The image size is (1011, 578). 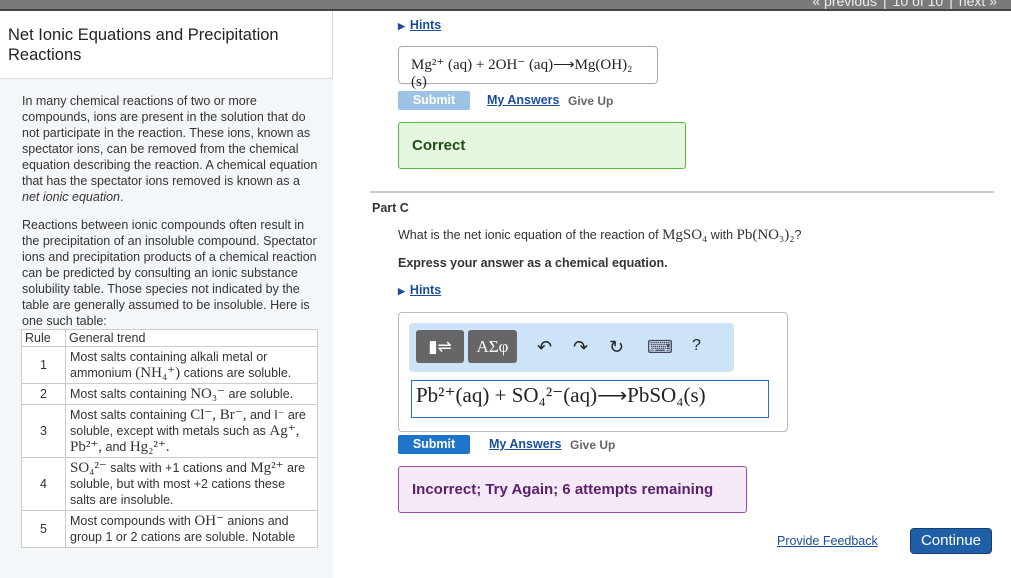 I want to click on part-b-submit-button: Submit, so click(x=434, y=100).